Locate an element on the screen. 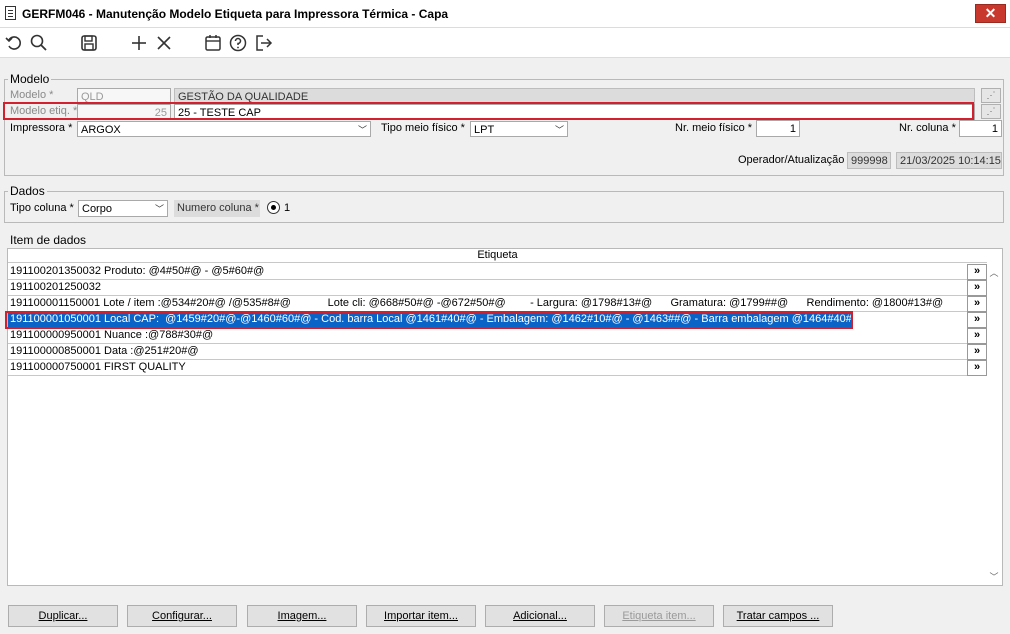  delete-icon is located at coordinates (164, 43).